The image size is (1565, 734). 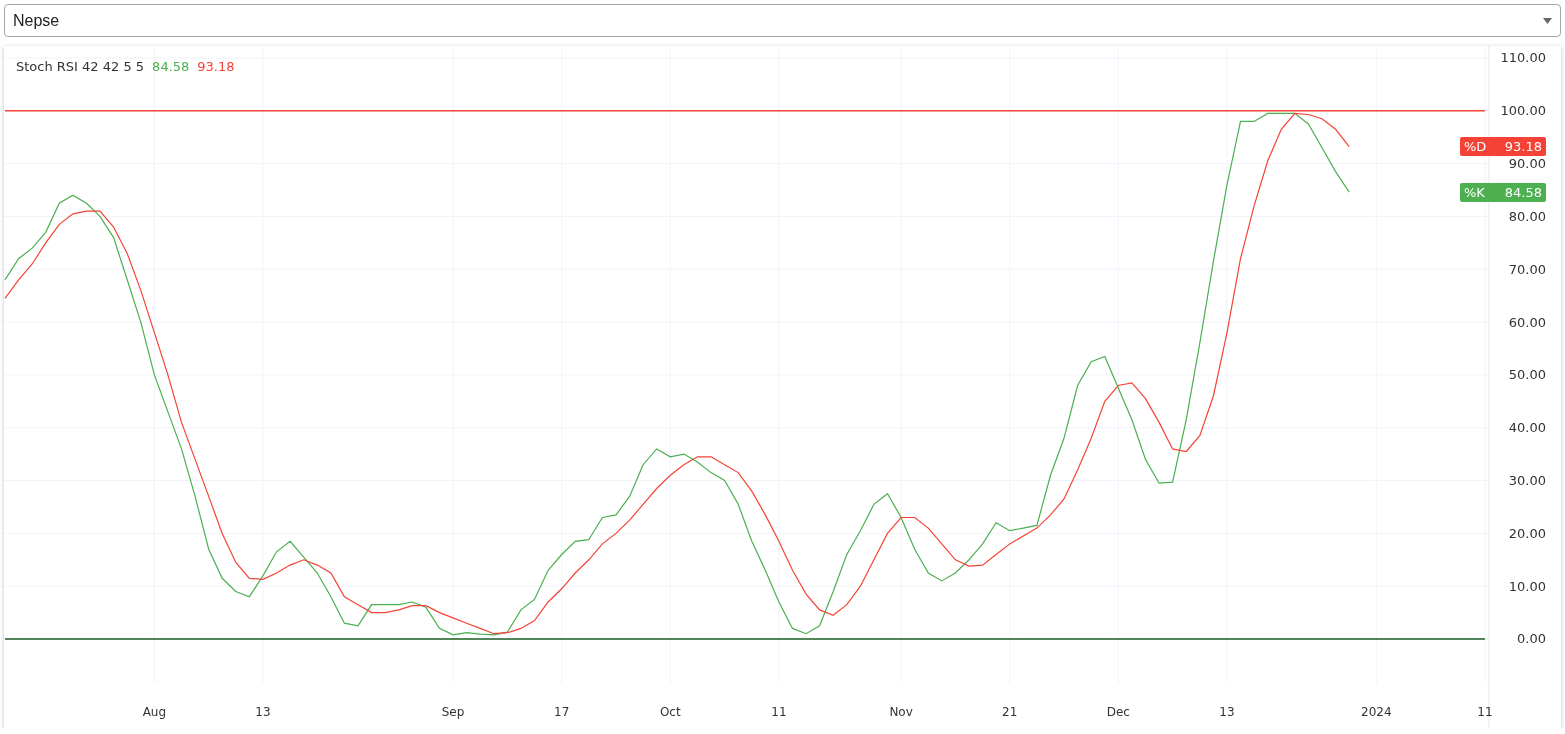 What do you see at coordinates (1527, 164) in the screenshot?
I see `axis-label: 90.00` at bounding box center [1527, 164].